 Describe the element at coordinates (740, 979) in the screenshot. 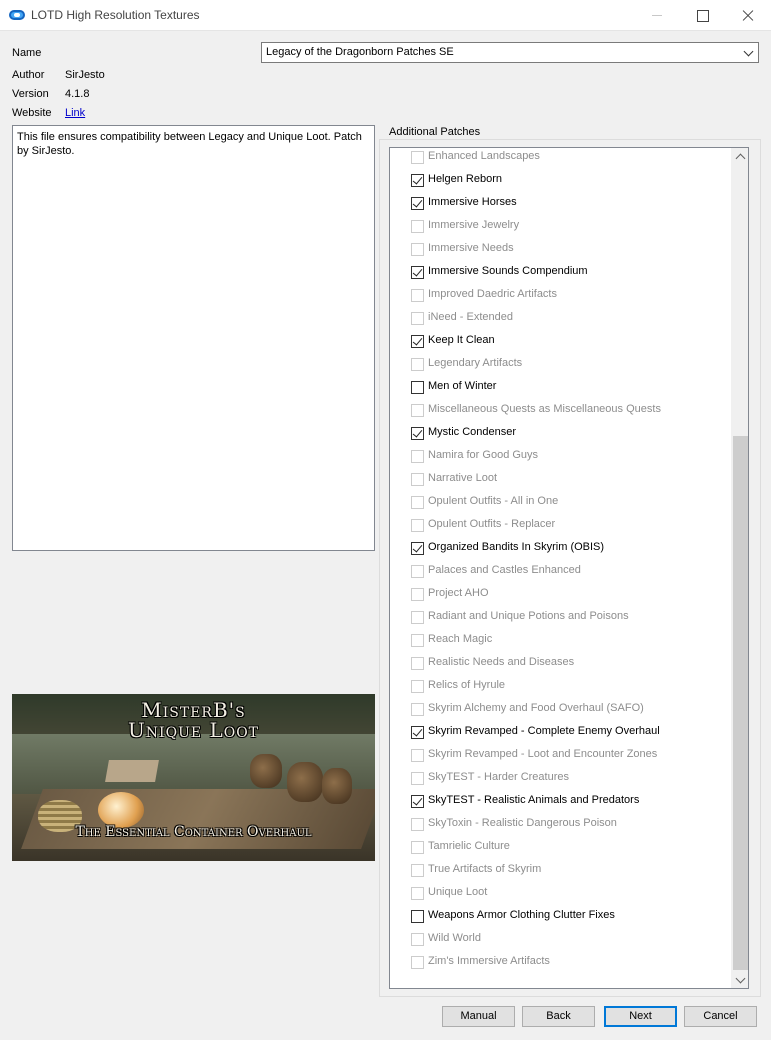

I see `scroll-down-icon` at that location.